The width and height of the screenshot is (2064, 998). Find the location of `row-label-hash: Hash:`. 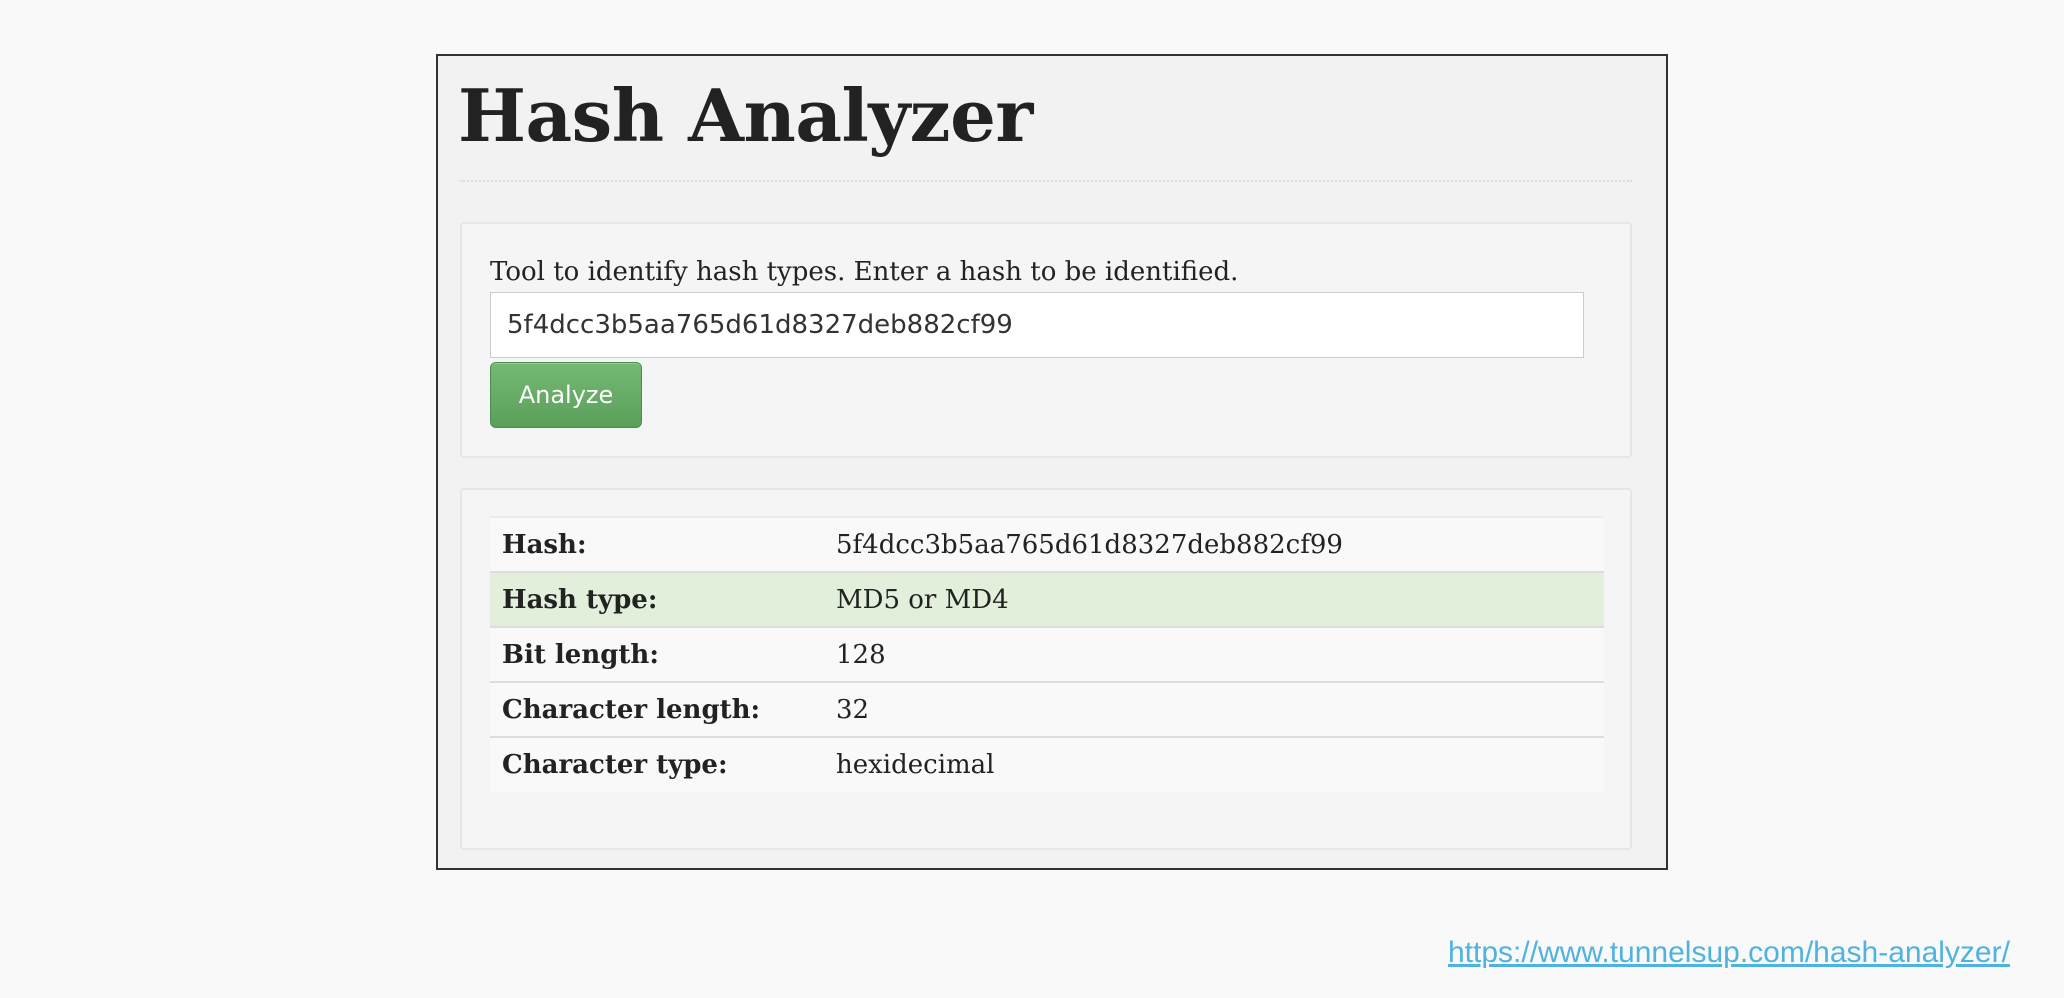

row-label-hash: Hash: is located at coordinates (657, 544).